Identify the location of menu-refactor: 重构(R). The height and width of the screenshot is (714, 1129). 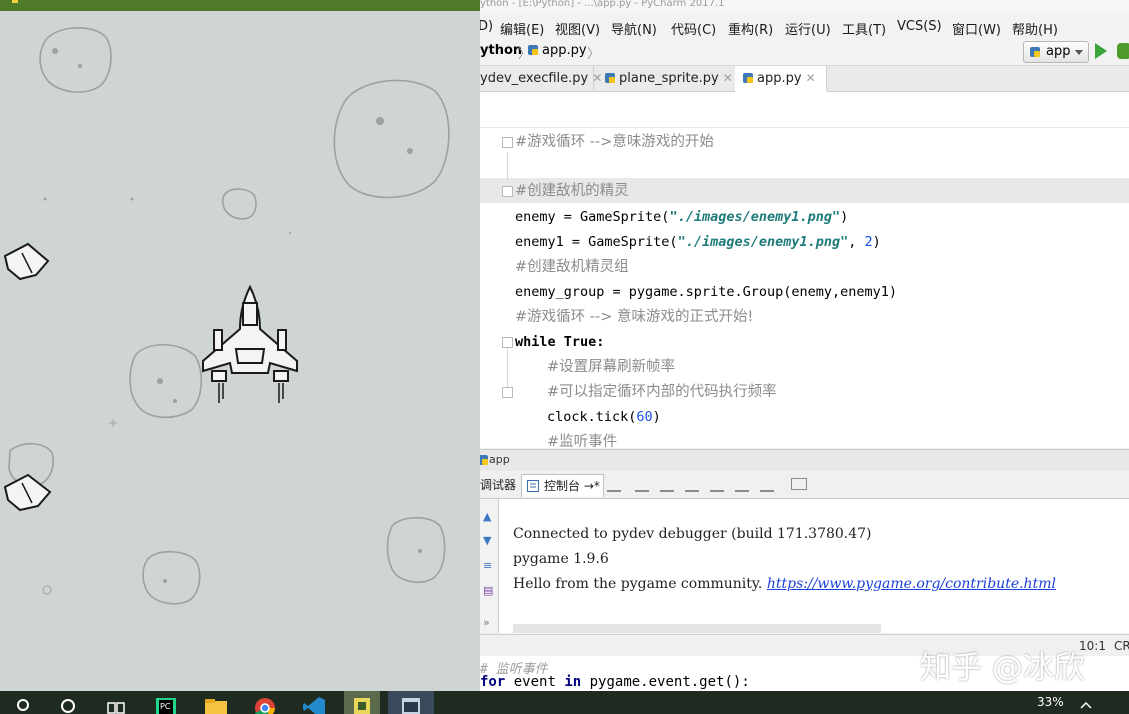
(750, 28).